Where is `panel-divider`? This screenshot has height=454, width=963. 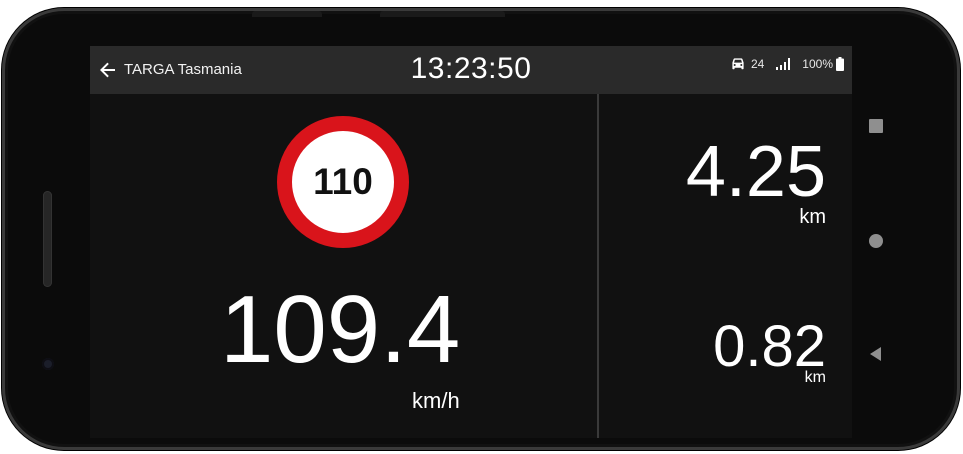
panel-divider is located at coordinates (598, 266).